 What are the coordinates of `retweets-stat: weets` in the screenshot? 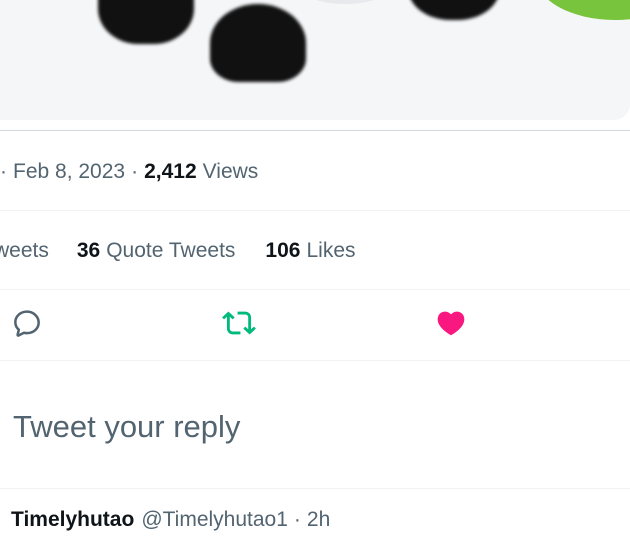 It's located at (24, 251).